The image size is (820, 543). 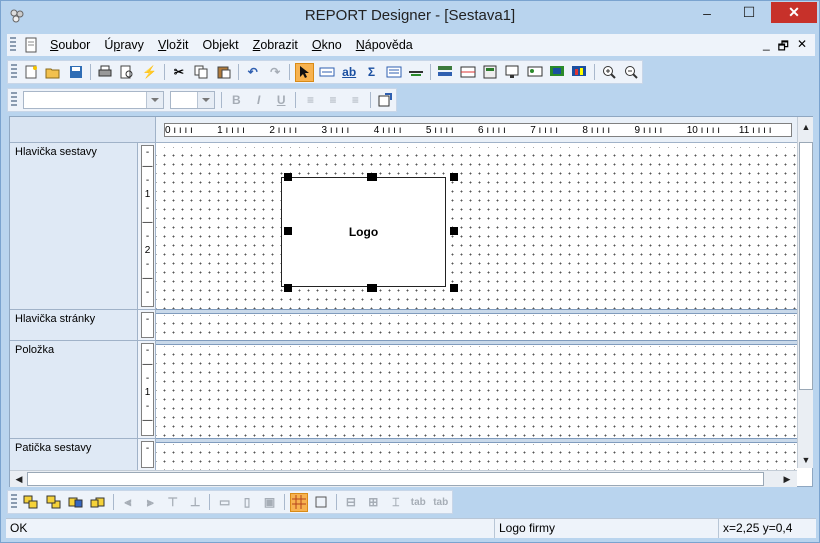 What do you see at coordinates (193, 100) in the screenshot?
I see `font-size-combo` at bounding box center [193, 100].